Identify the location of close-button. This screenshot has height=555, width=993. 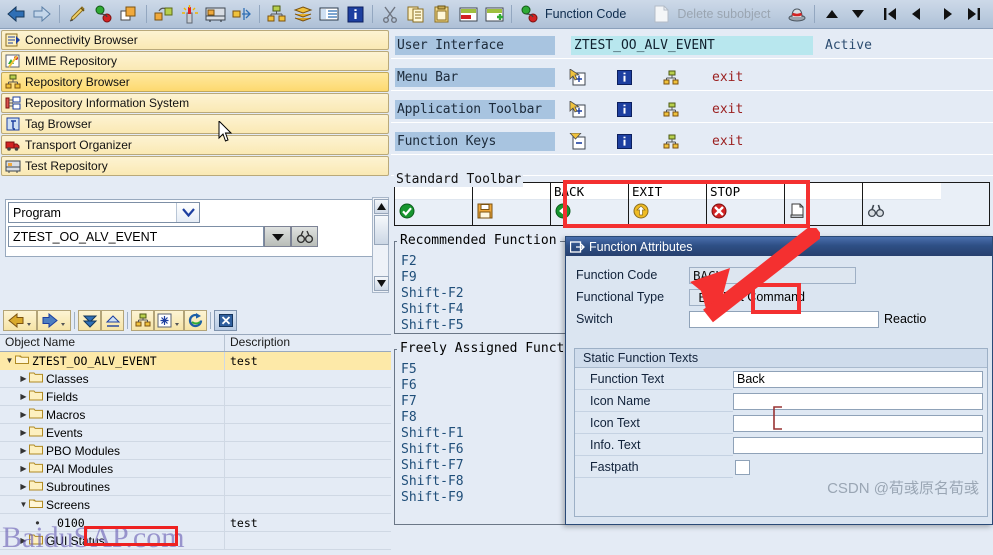
(225, 320).